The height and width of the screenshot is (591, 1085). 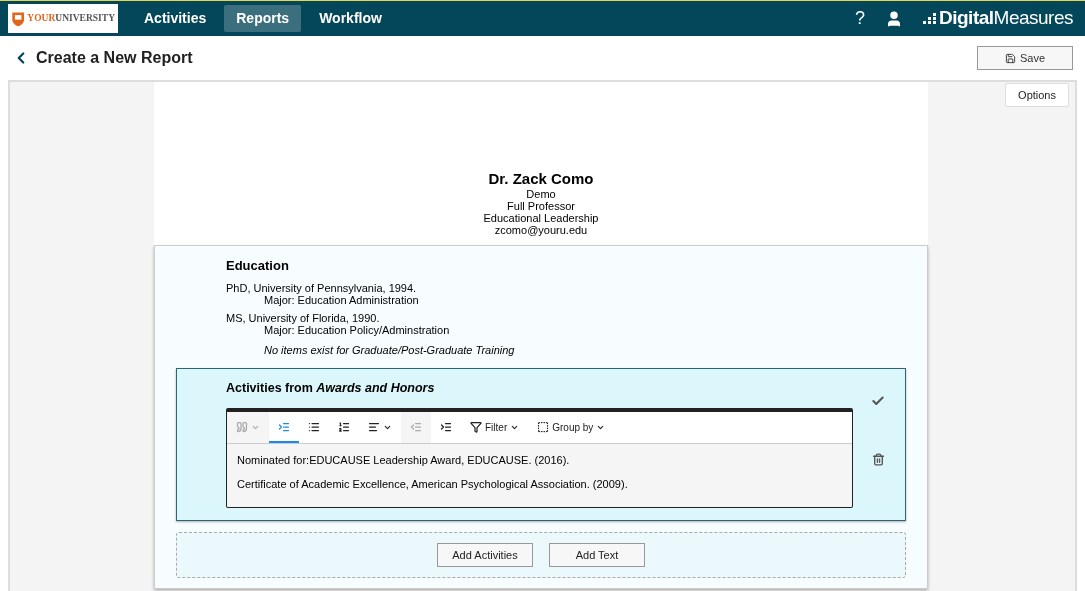 I want to click on add-button: Add Text, so click(x=597, y=554).